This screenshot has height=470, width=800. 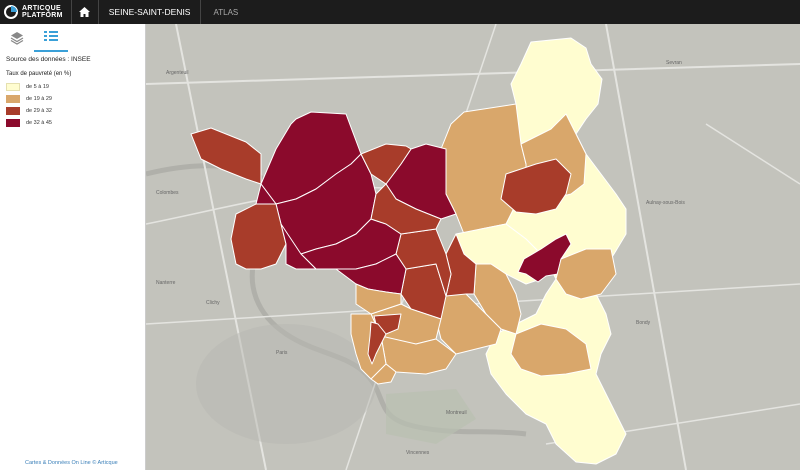 I want to click on label-clichy: Clichy, so click(x=213, y=303).